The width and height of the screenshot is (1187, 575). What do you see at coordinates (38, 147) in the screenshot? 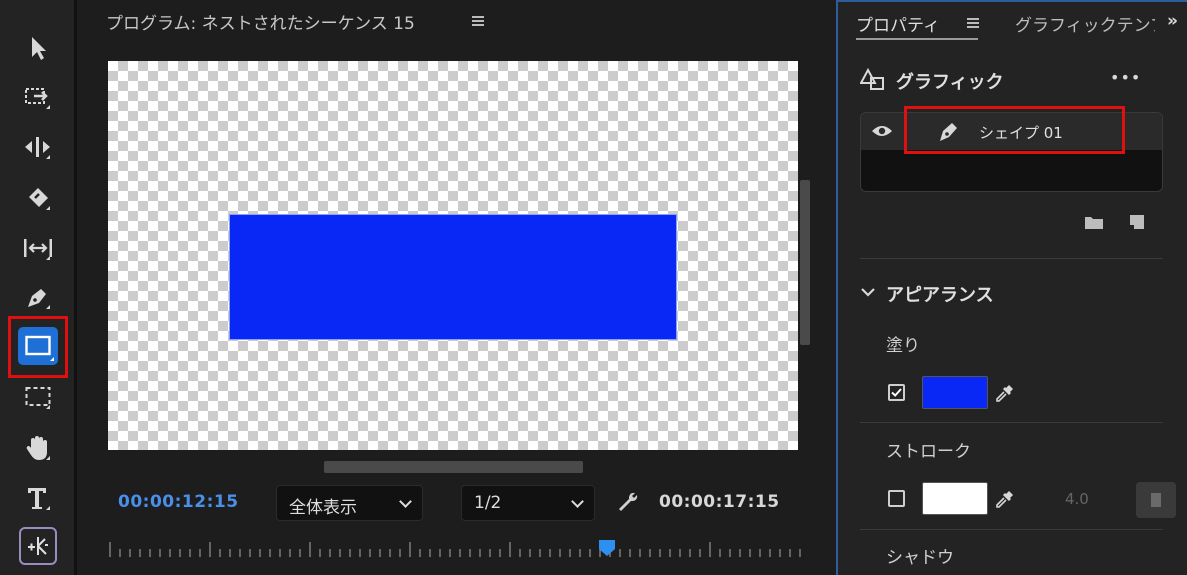
I see `ripple-edit-tool-icon` at bounding box center [38, 147].